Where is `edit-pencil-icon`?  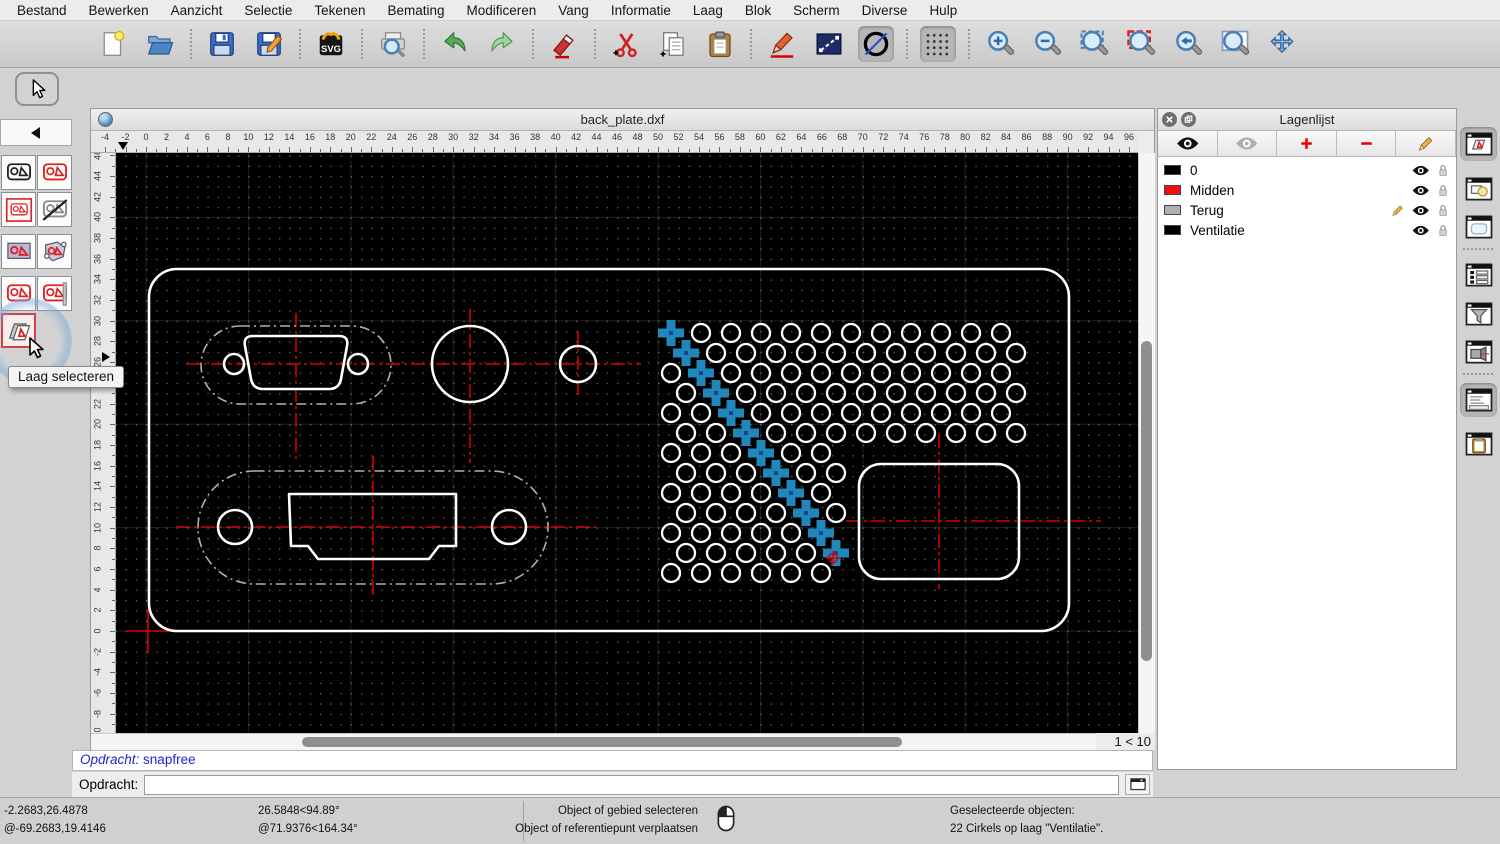
edit-pencil-icon is located at coordinates (1397, 210).